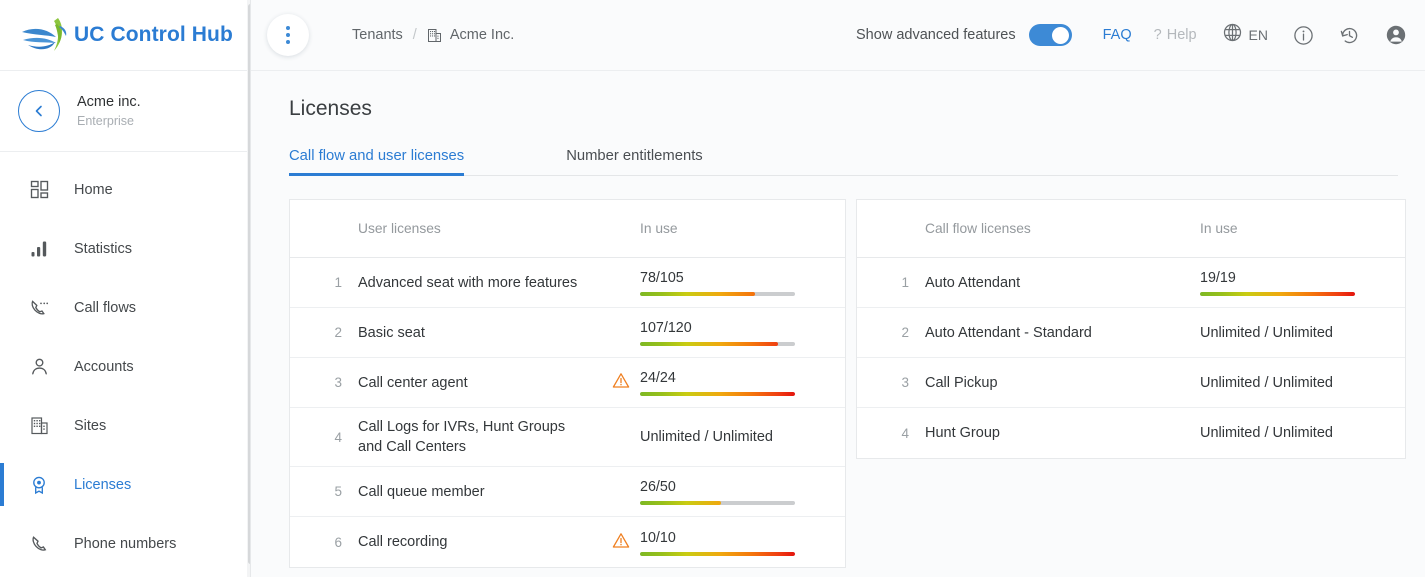 The height and width of the screenshot is (577, 1425). What do you see at coordinates (1219, 228) in the screenshot?
I see `column-header-in-use: In use` at bounding box center [1219, 228].